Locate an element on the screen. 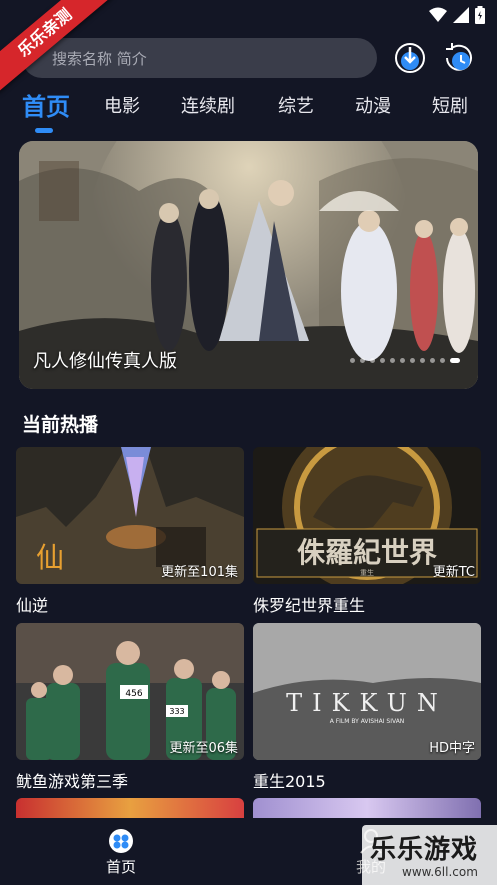 This screenshot has height=885, width=497. tab-variety: 综艺 is located at coordinates (296, 107).